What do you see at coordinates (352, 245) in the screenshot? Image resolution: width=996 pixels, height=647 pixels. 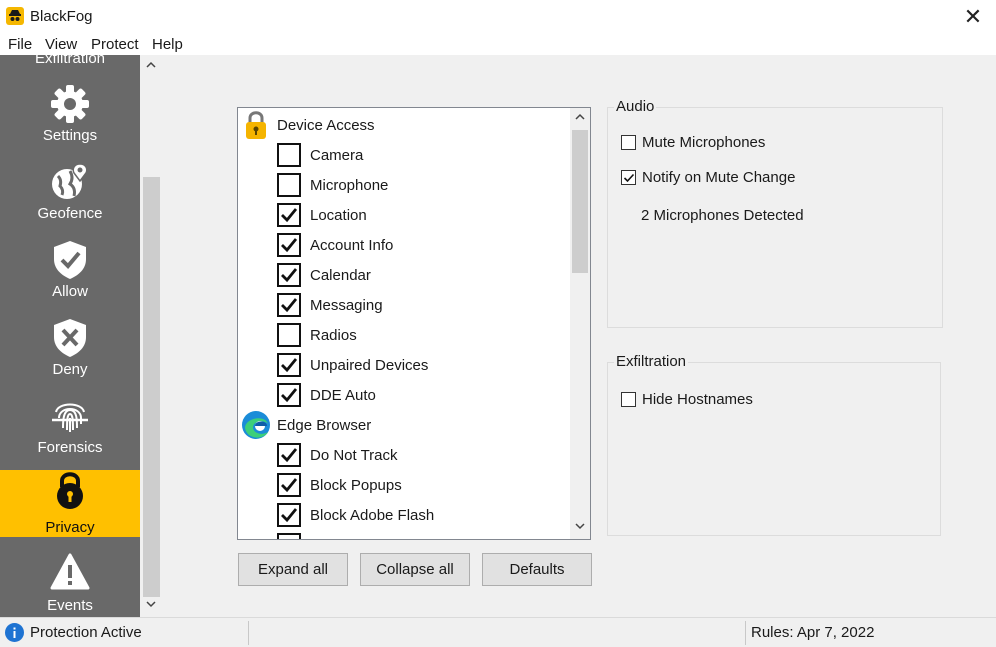 I see `list-item-label: Account Info` at bounding box center [352, 245].